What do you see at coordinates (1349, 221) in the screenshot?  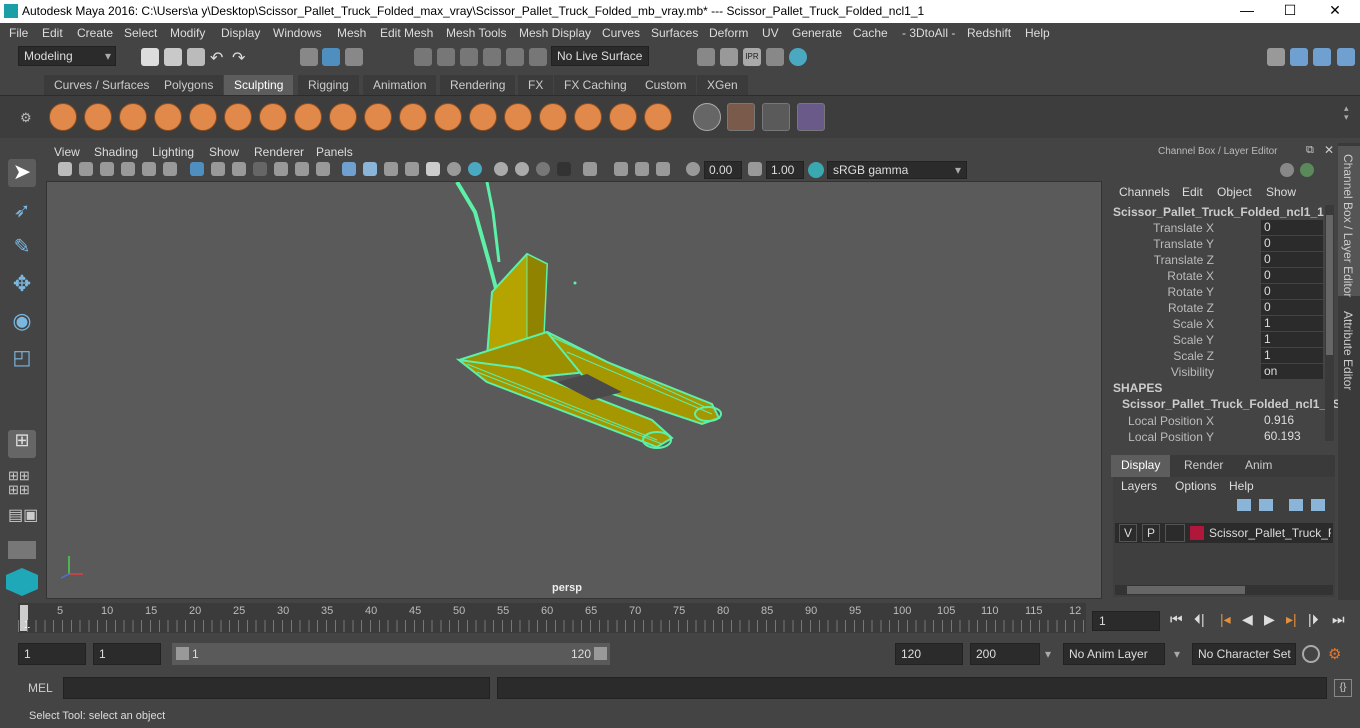 I see `side-tab-channel-box: Channel Box / Layer Editor` at bounding box center [1349, 221].